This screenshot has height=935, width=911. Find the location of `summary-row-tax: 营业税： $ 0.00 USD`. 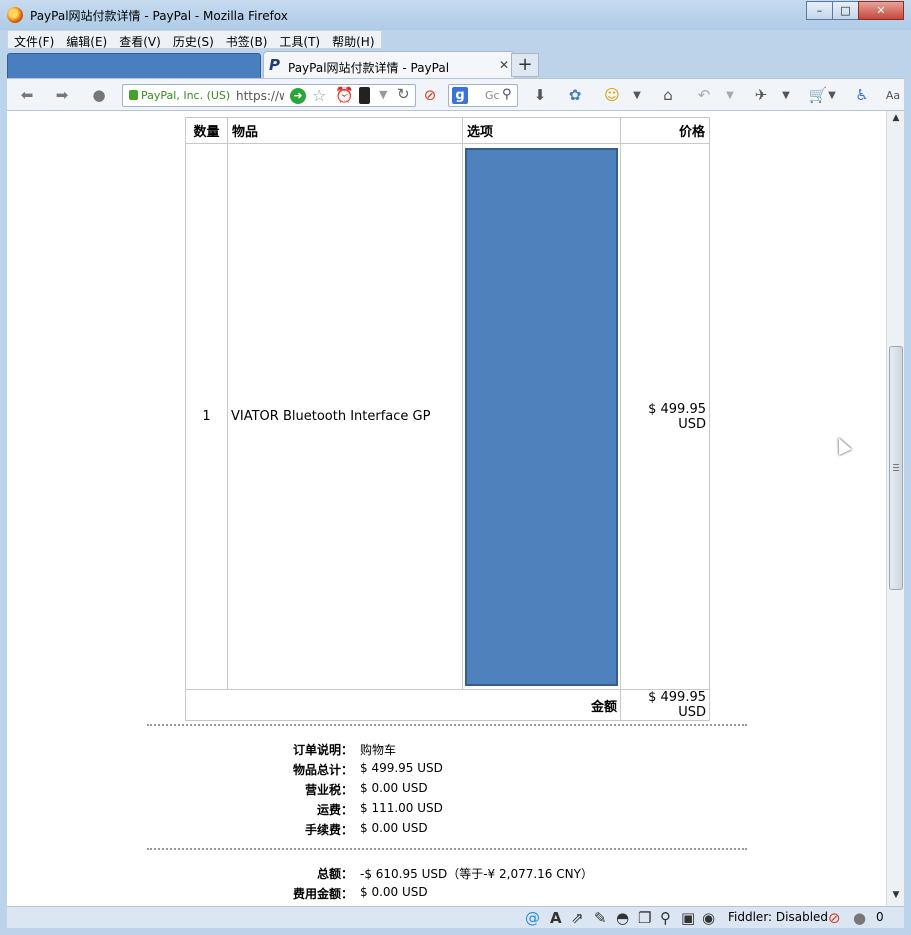

summary-row-tax: 营业税： $ 0.00 USD is located at coordinates (360, 791).